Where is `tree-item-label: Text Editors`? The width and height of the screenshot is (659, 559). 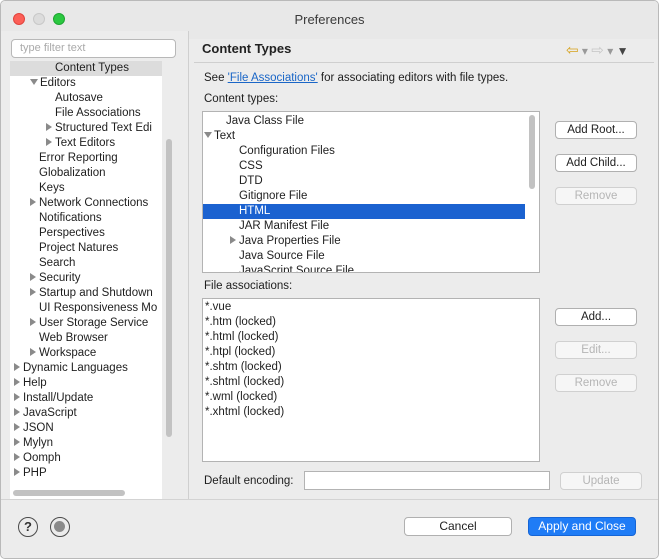
tree-item-label: Text Editors is located at coordinates (85, 143).